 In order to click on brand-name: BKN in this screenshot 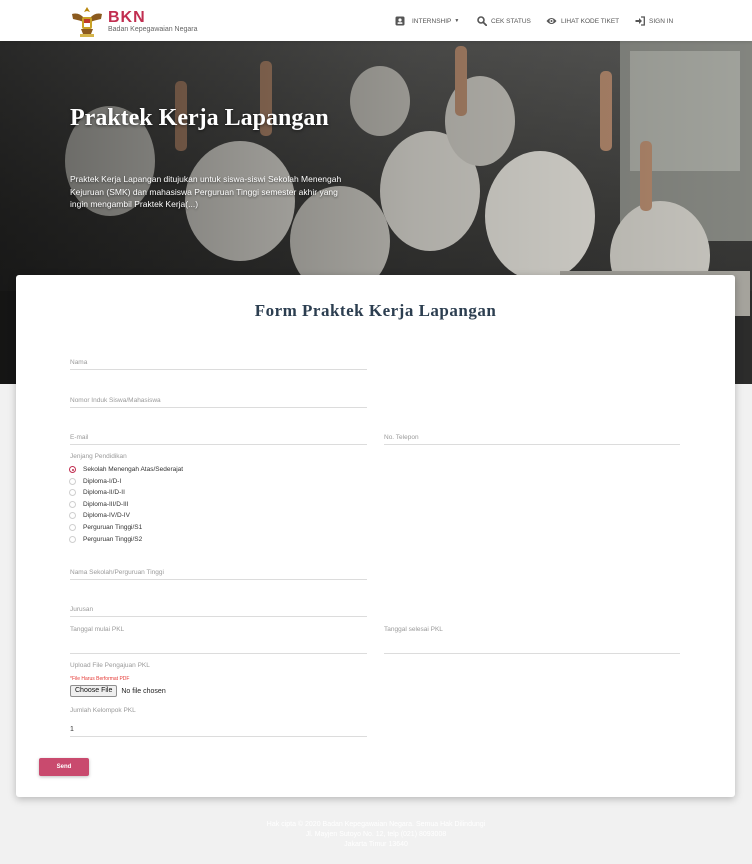, I will do `click(127, 17)`.